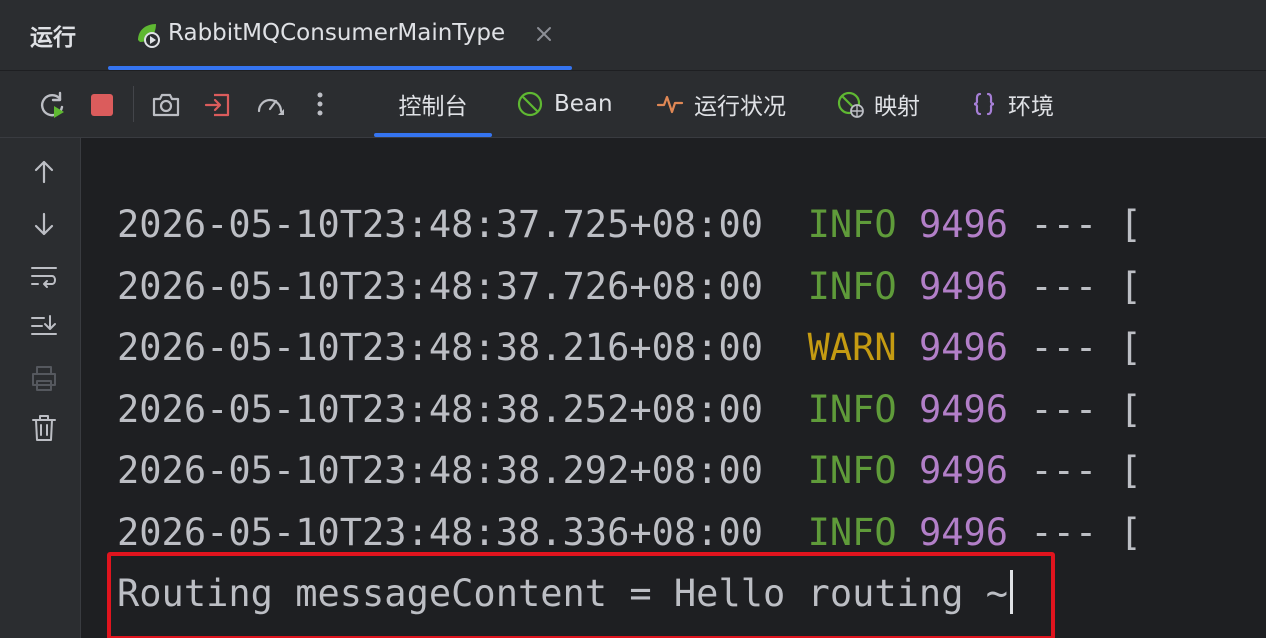 This screenshot has height=638, width=1266. Describe the element at coordinates (218, 105) in the screenshot. I see `restore-layout-icon` at that location.